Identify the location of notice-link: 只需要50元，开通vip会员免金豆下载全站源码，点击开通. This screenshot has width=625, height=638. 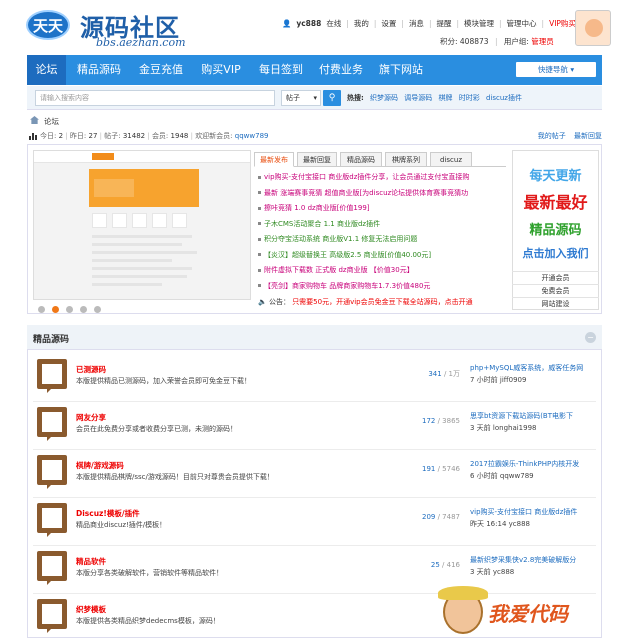
(382, 302).